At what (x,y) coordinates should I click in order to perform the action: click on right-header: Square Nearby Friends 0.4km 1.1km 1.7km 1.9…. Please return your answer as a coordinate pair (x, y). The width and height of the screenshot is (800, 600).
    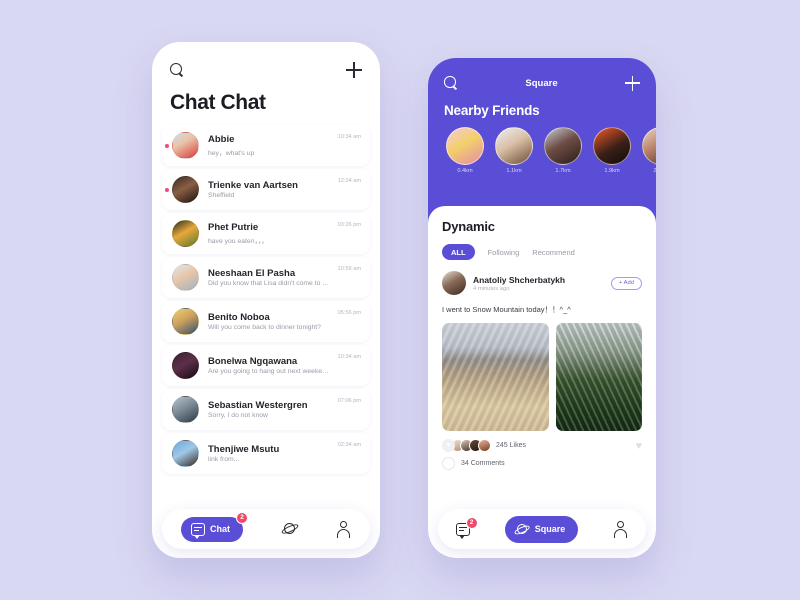
    Looking at the image, I should click on (542, 116).